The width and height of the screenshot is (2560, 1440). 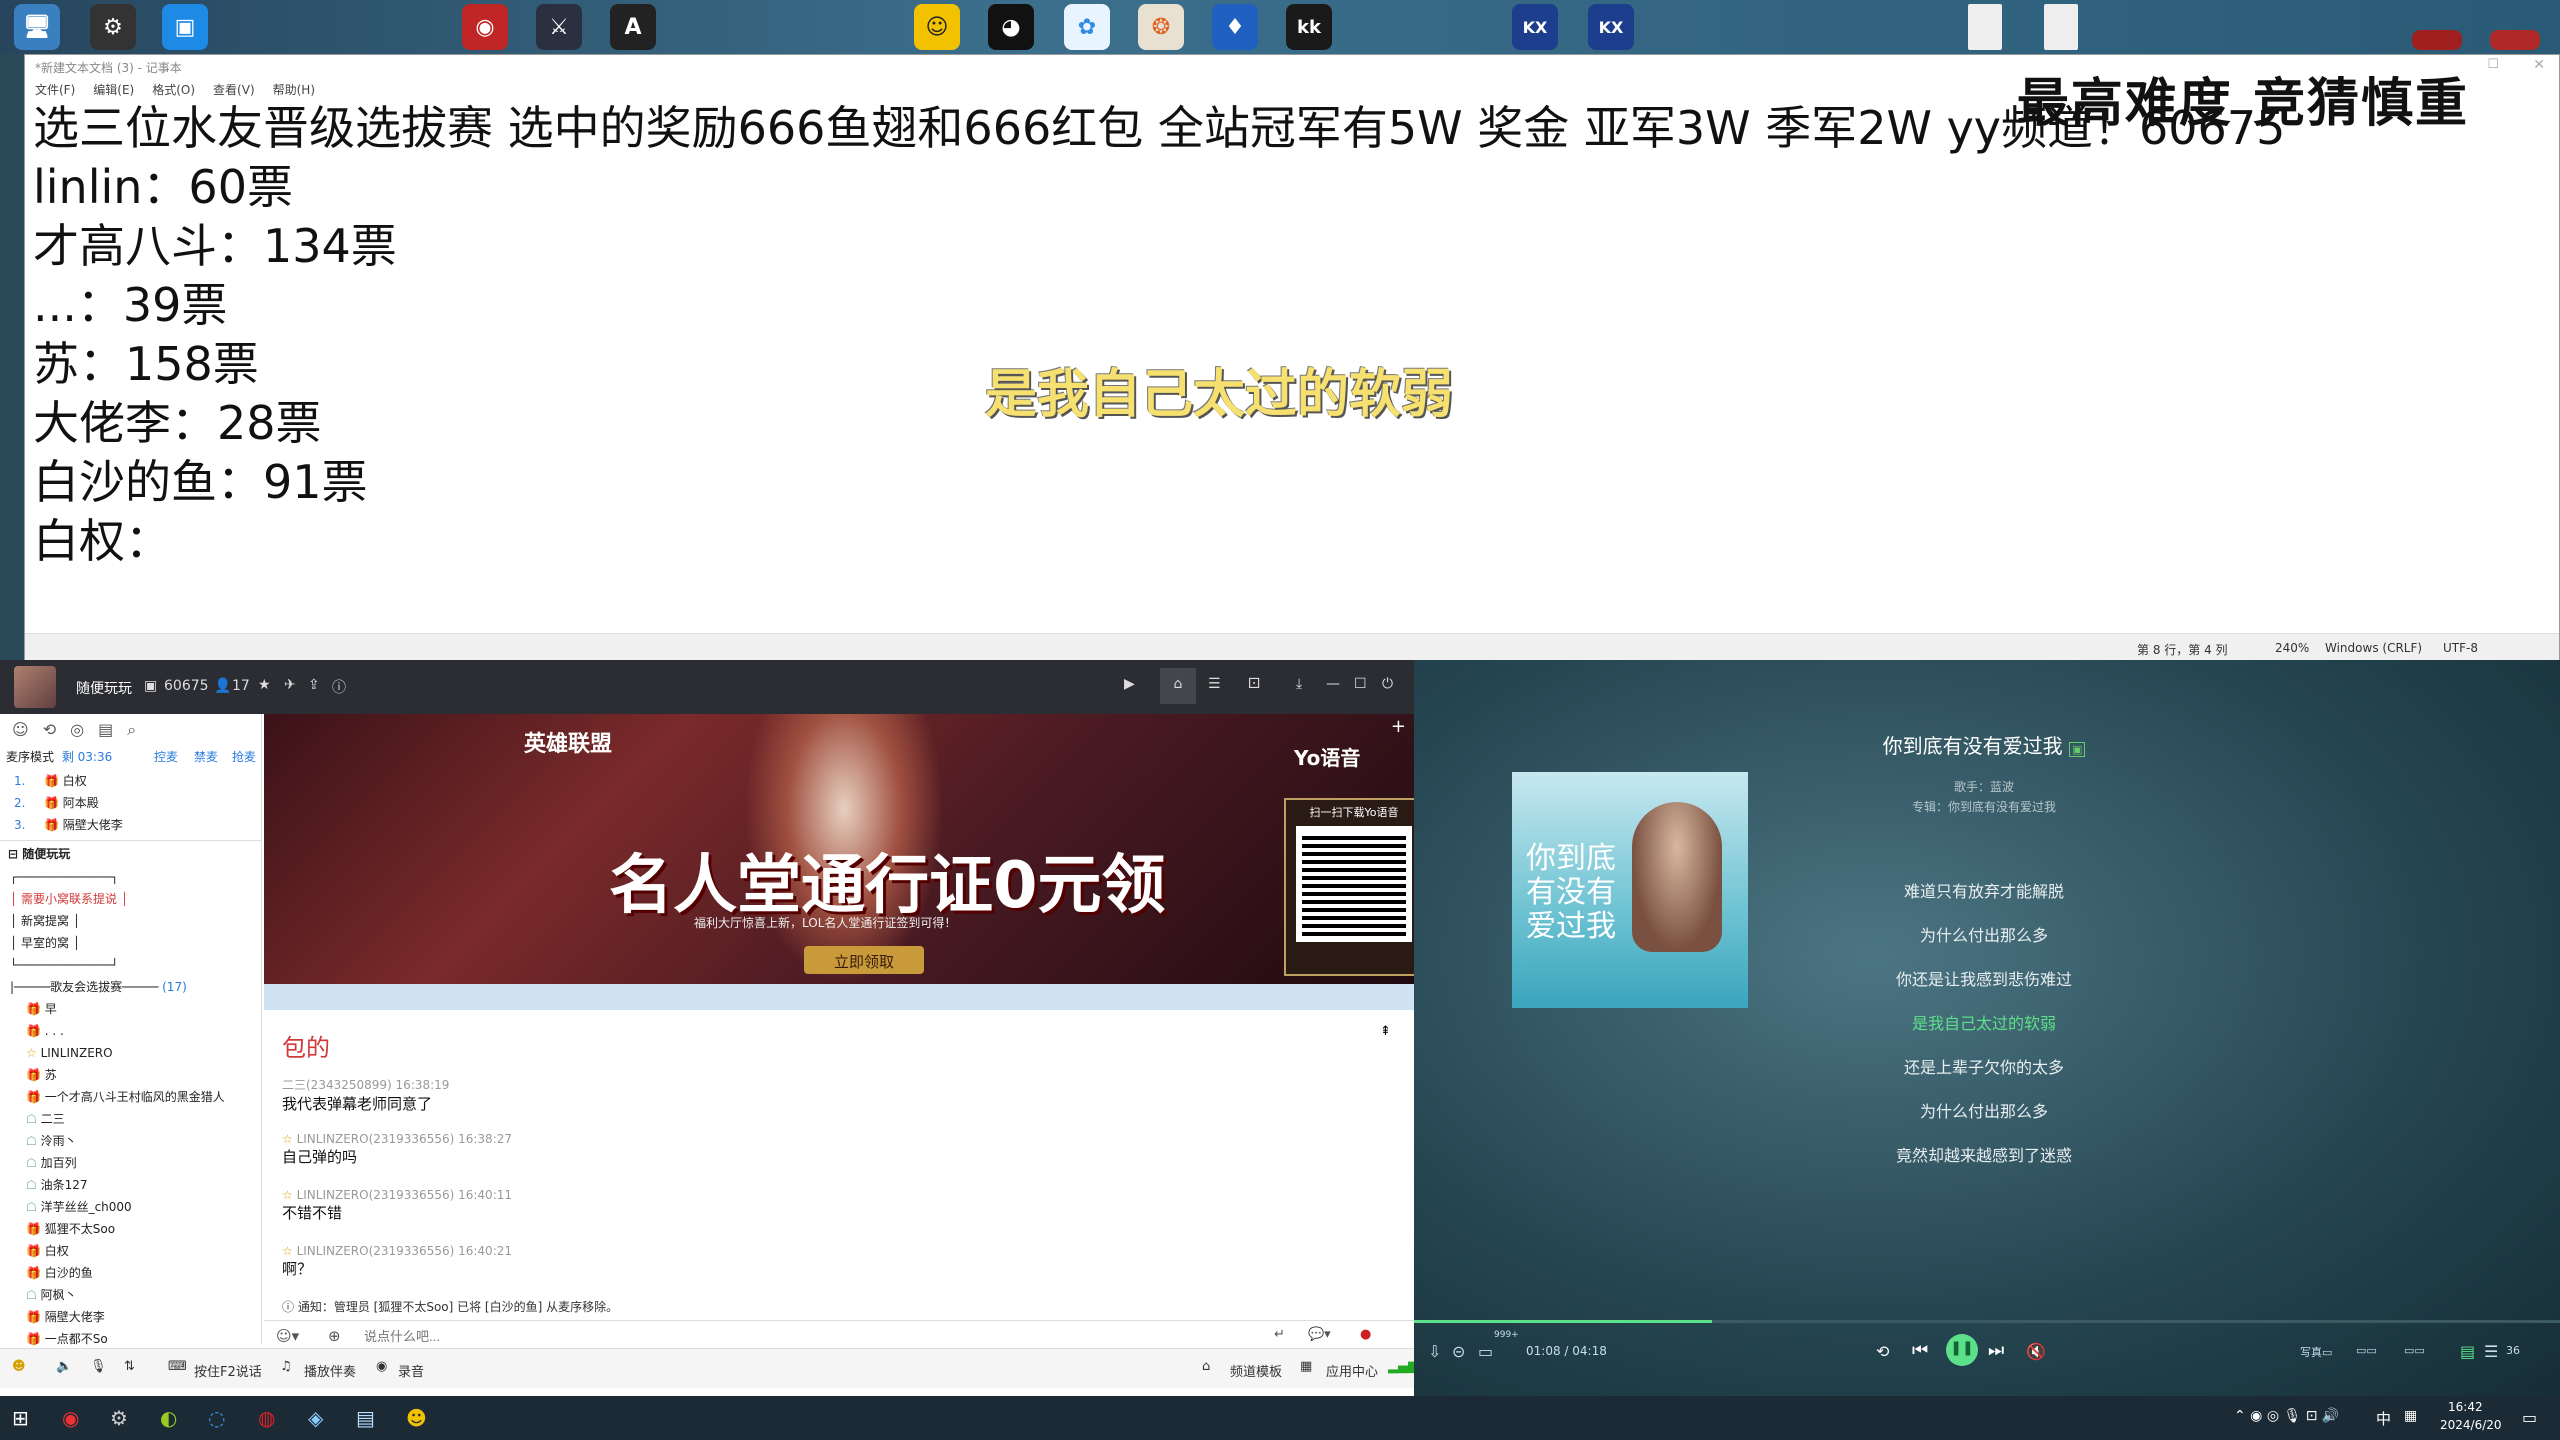 What do you see at coordinates (185, 27) in the screenshot?
I see `tencent-docs-icon: ▣` at bounding box center [185, 27].